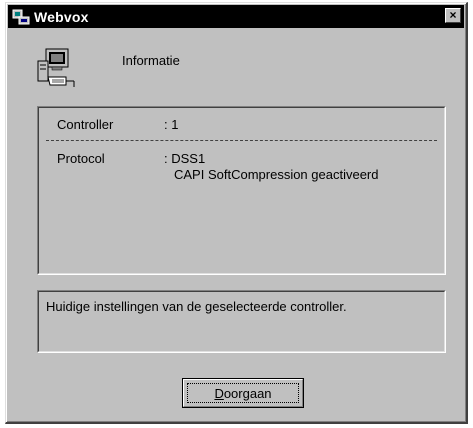  I want to click on protocol-value-1: : DSS1, so click(185, 158).